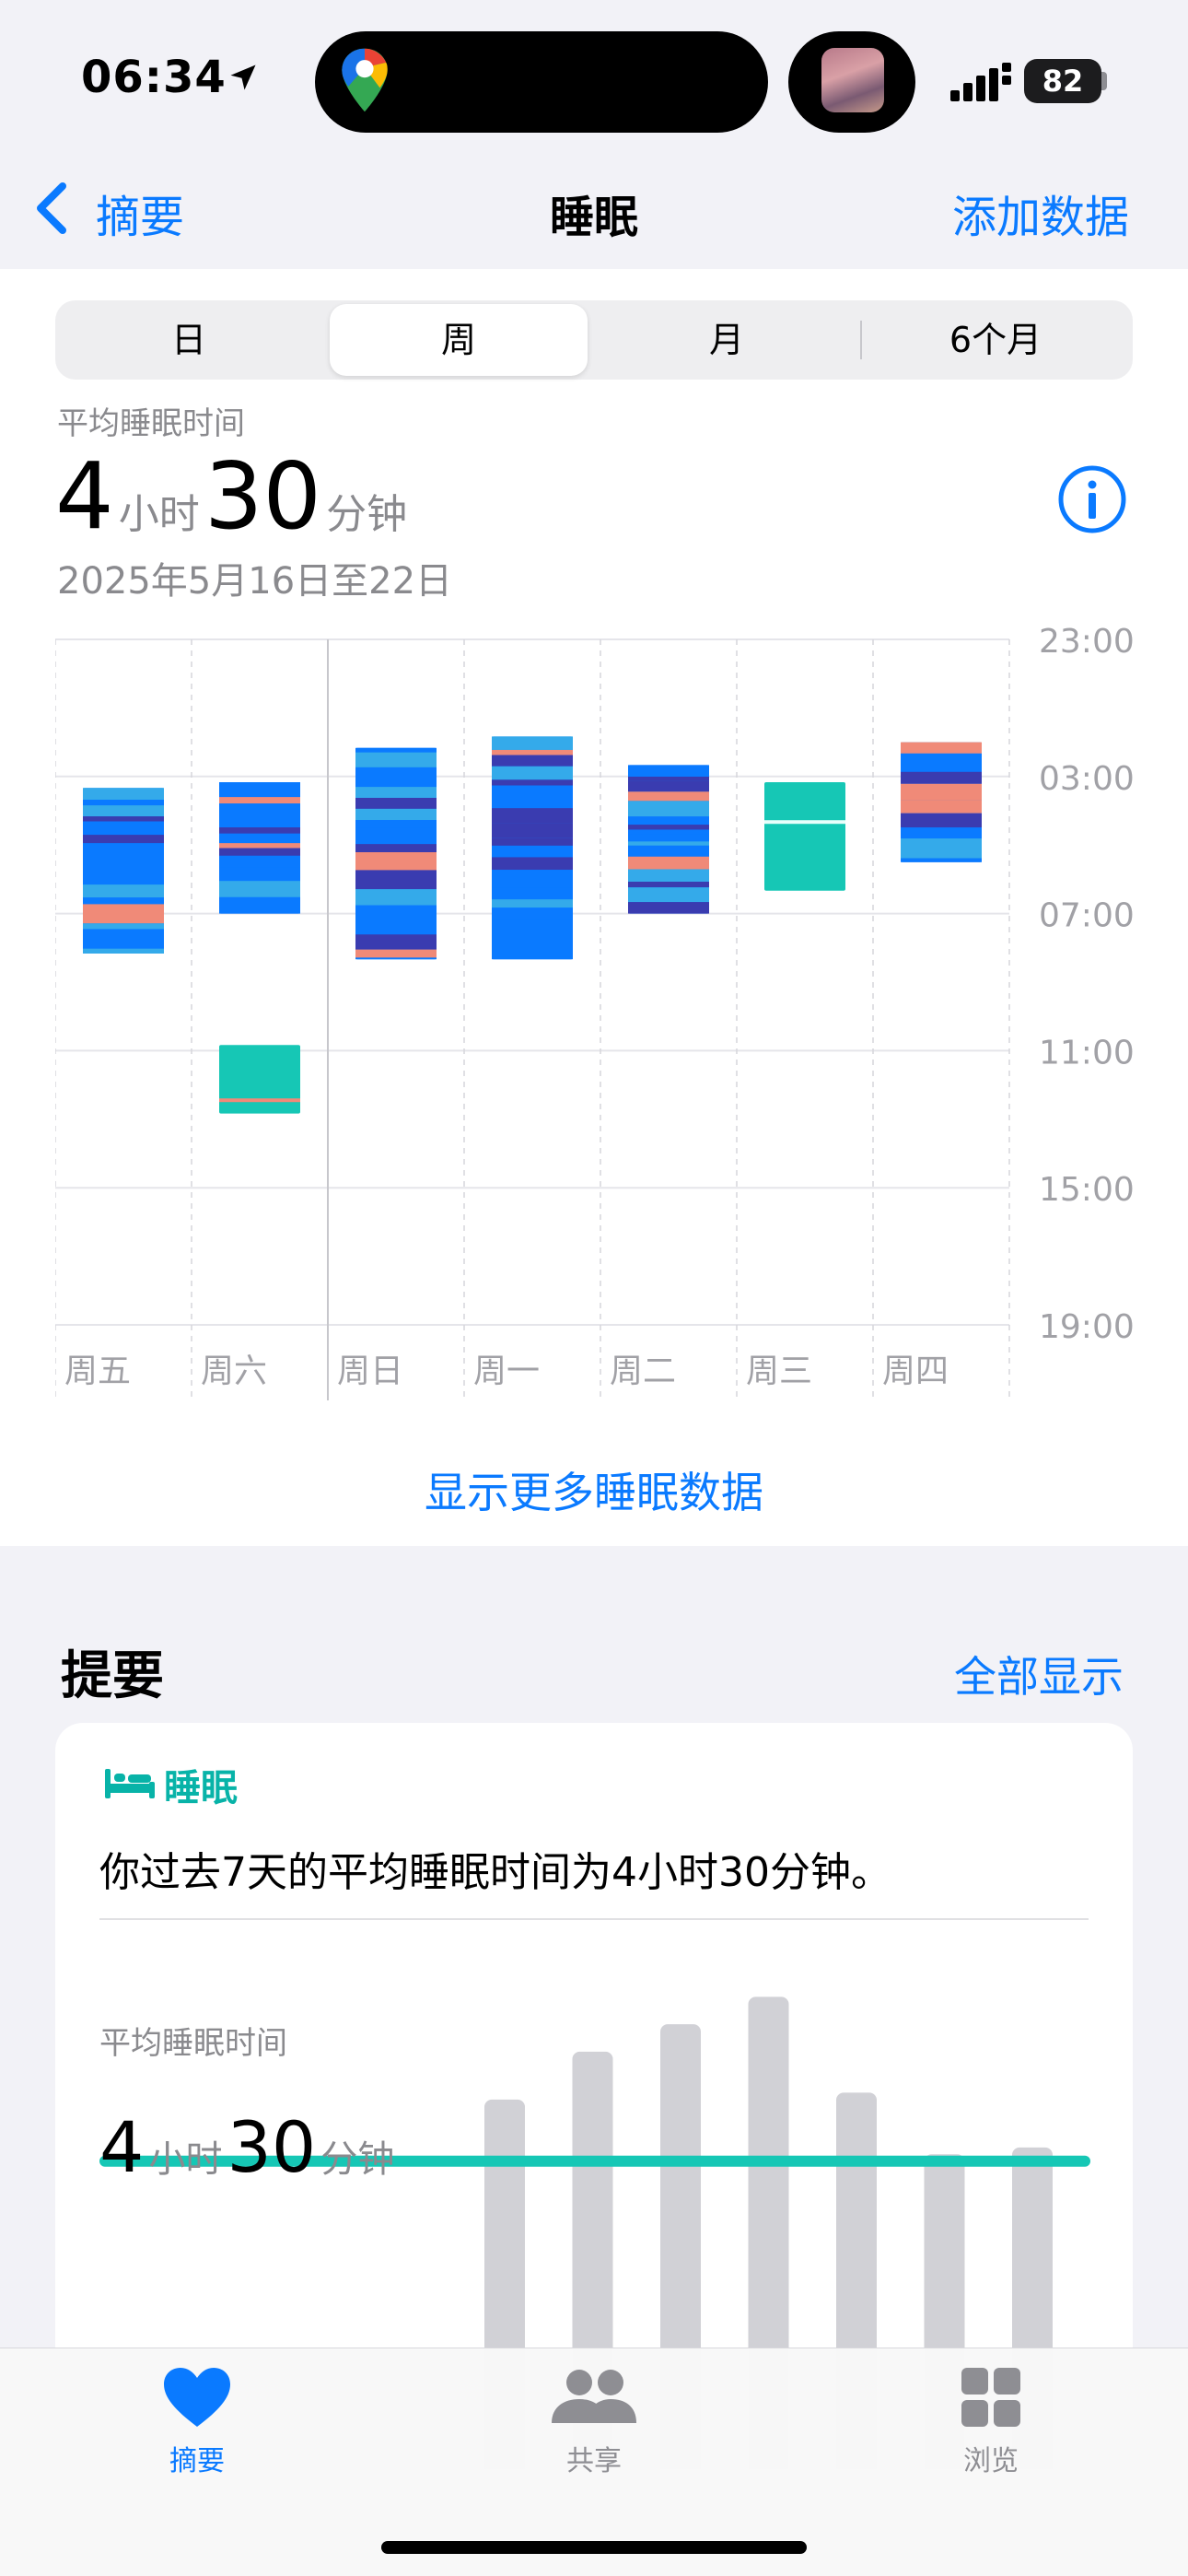  Describe the element at coordinates (1104, 81) in the screenshot. I see `battery-nub` at that location.